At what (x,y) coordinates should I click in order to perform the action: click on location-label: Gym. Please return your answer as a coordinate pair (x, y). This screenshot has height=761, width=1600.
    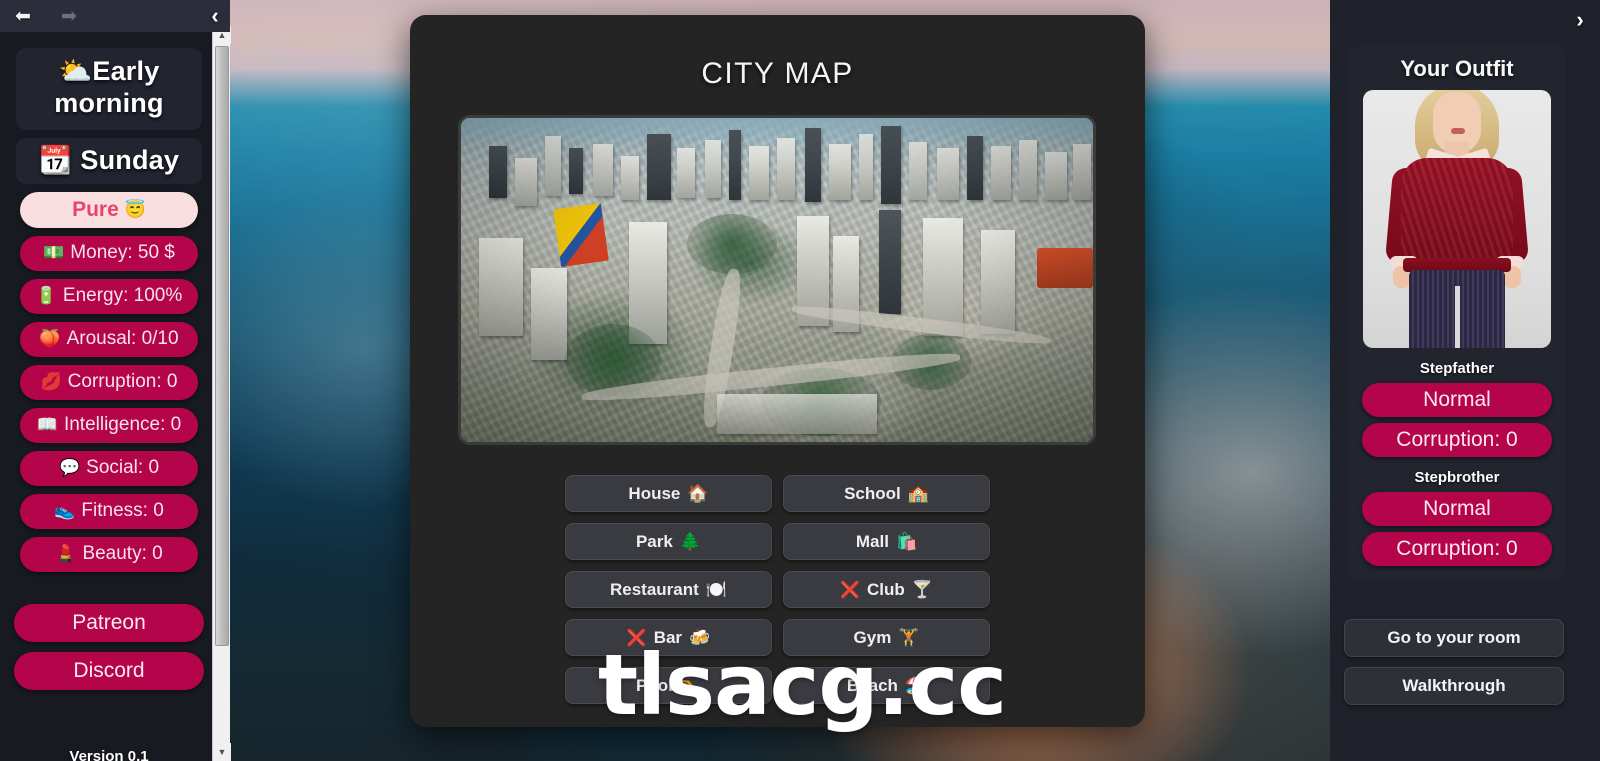
    Looking at the image, I should click on (872, 637).